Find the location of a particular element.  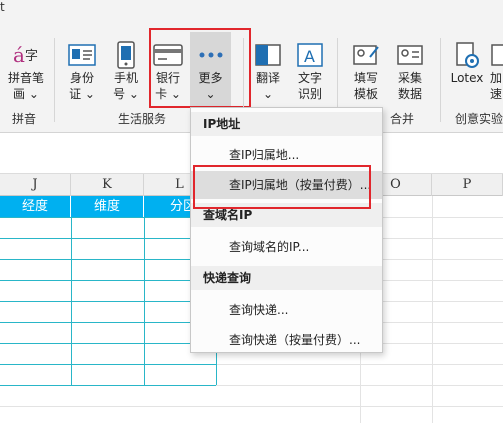

id-card-button: 身份 证 ⌄ is located at coordinates (82, 71).